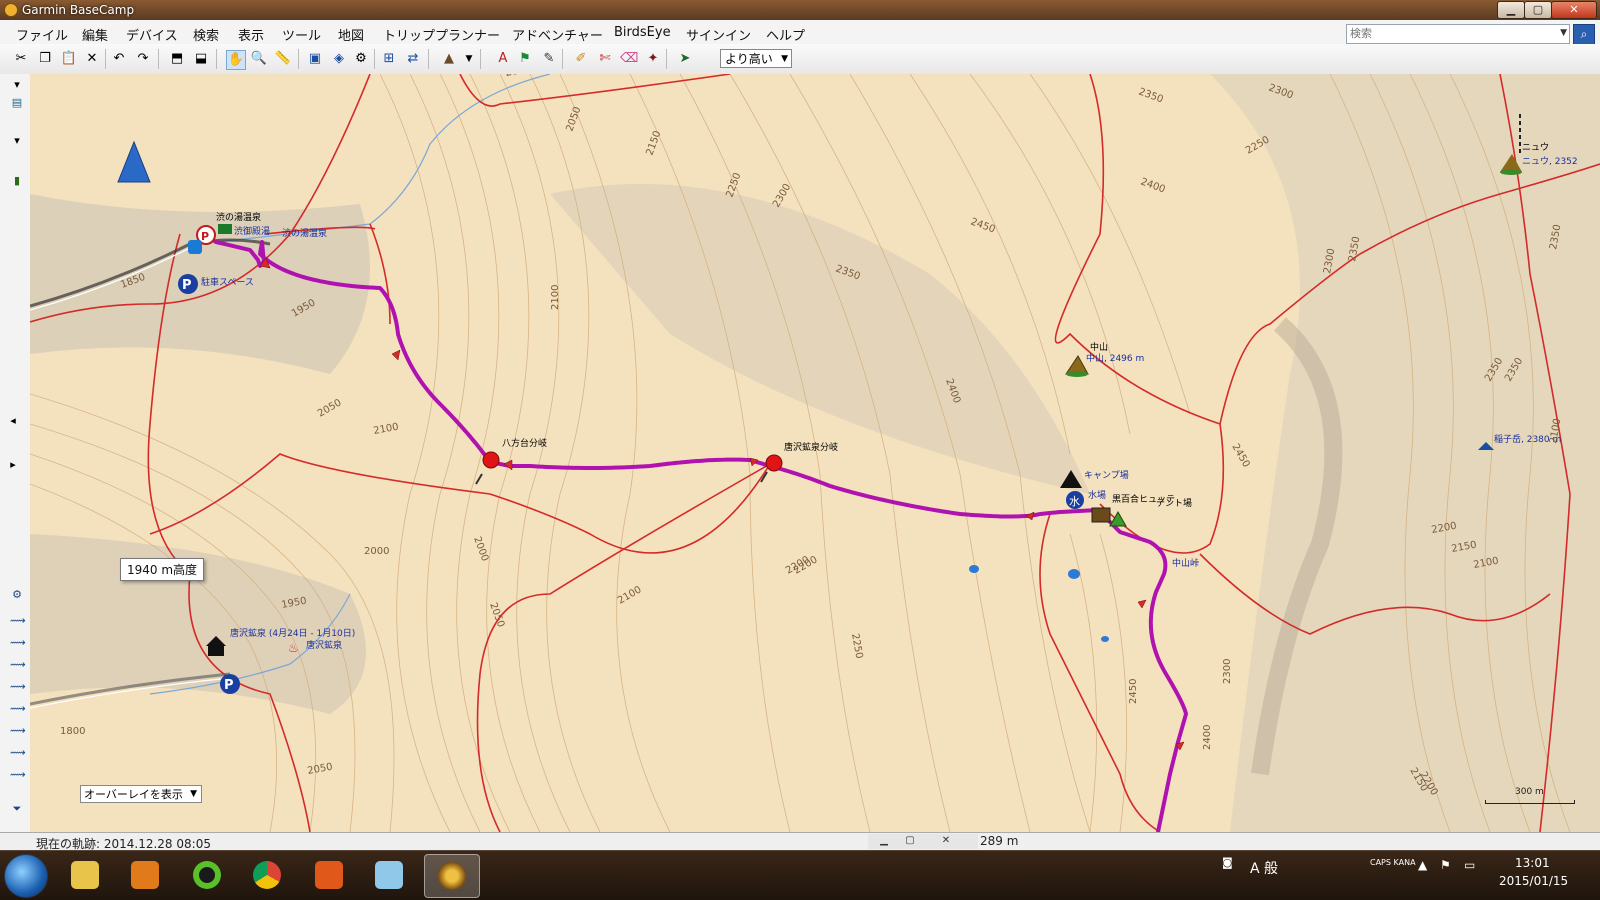  Describe the element at coordinates (1264, 868) in the screenshot. I see `ime-indicator: A 般` at that location.